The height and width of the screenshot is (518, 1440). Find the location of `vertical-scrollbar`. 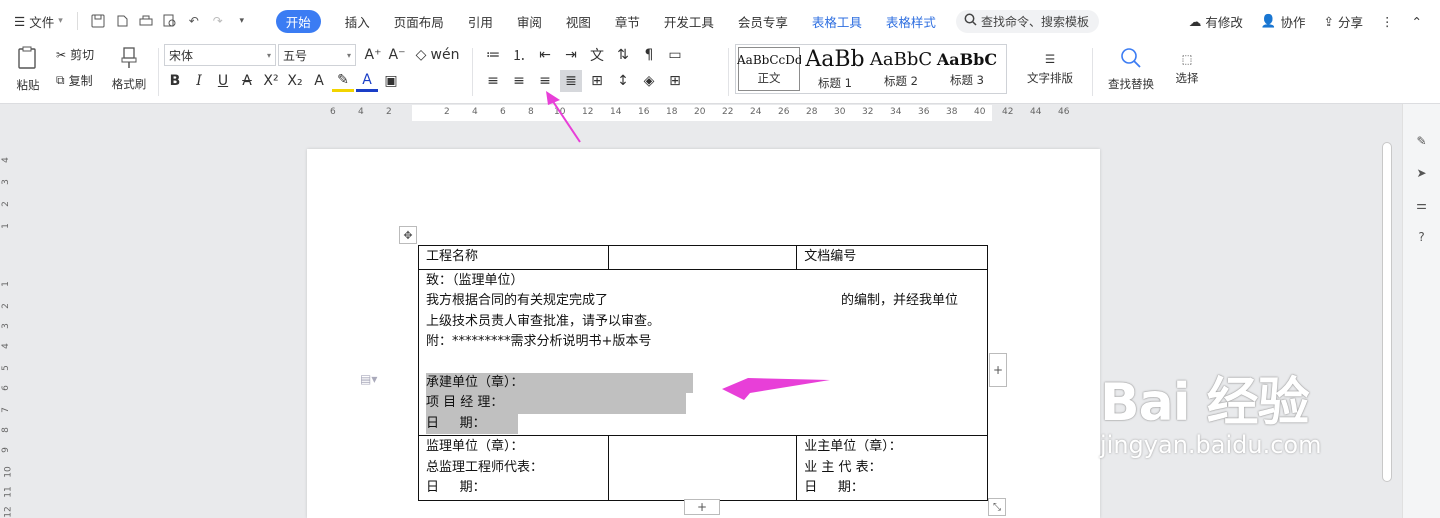

vertical-scrollbar is located at coordinates (1387, 312).